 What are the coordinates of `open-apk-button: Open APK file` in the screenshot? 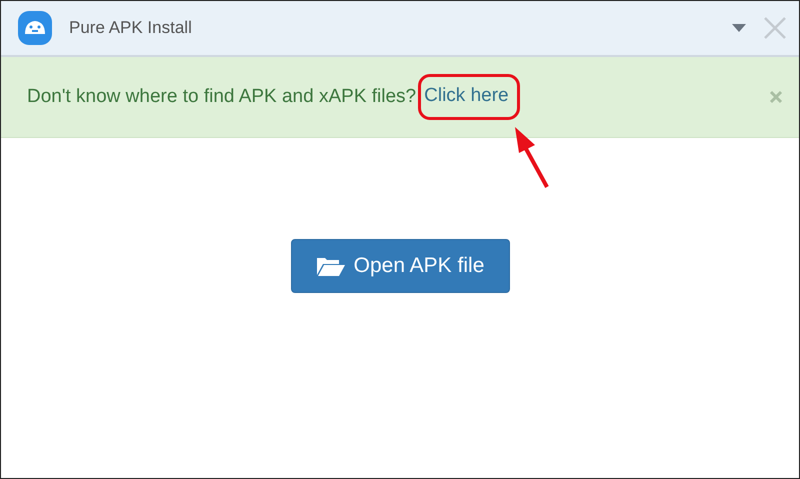 It's located at (400, 266).